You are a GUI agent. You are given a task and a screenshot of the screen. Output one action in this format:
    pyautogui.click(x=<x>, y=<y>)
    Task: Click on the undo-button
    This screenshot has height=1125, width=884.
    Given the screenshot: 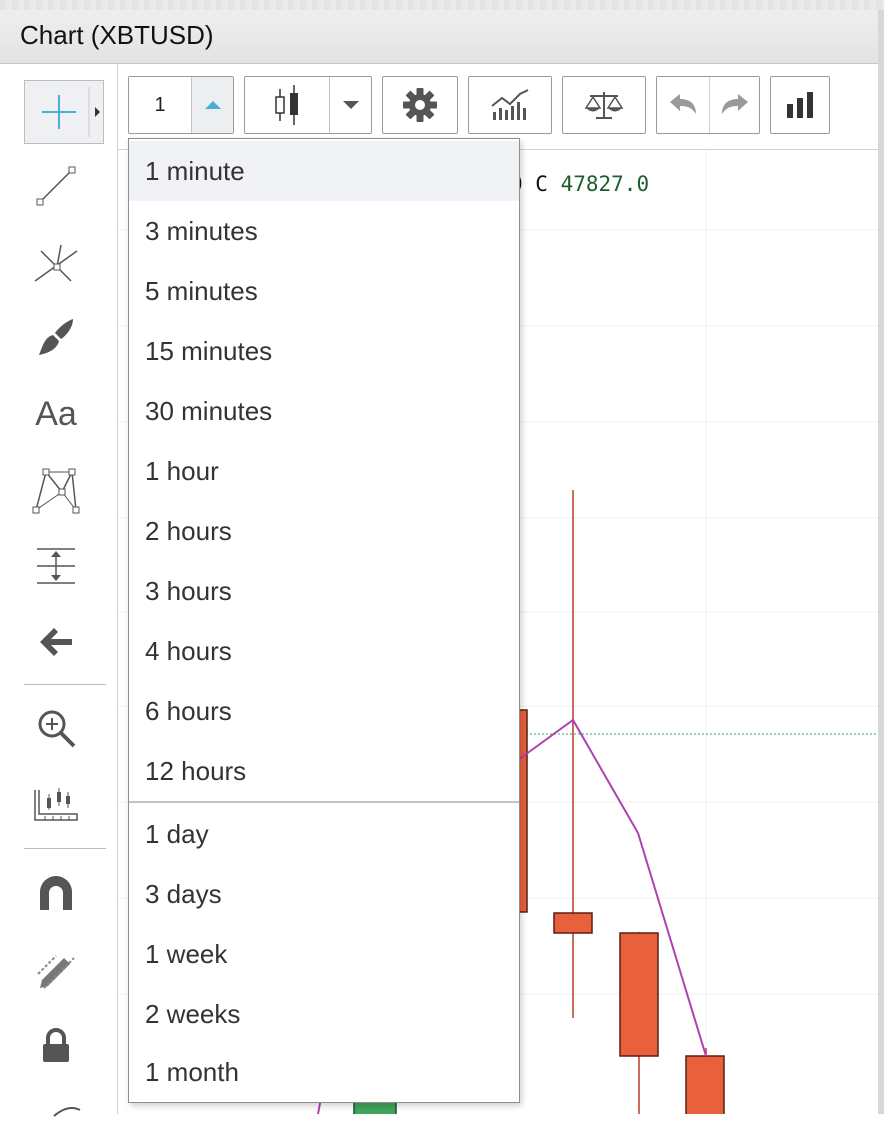 What is the action you would take?
    pyautogui.click(x=683, y=105)
    